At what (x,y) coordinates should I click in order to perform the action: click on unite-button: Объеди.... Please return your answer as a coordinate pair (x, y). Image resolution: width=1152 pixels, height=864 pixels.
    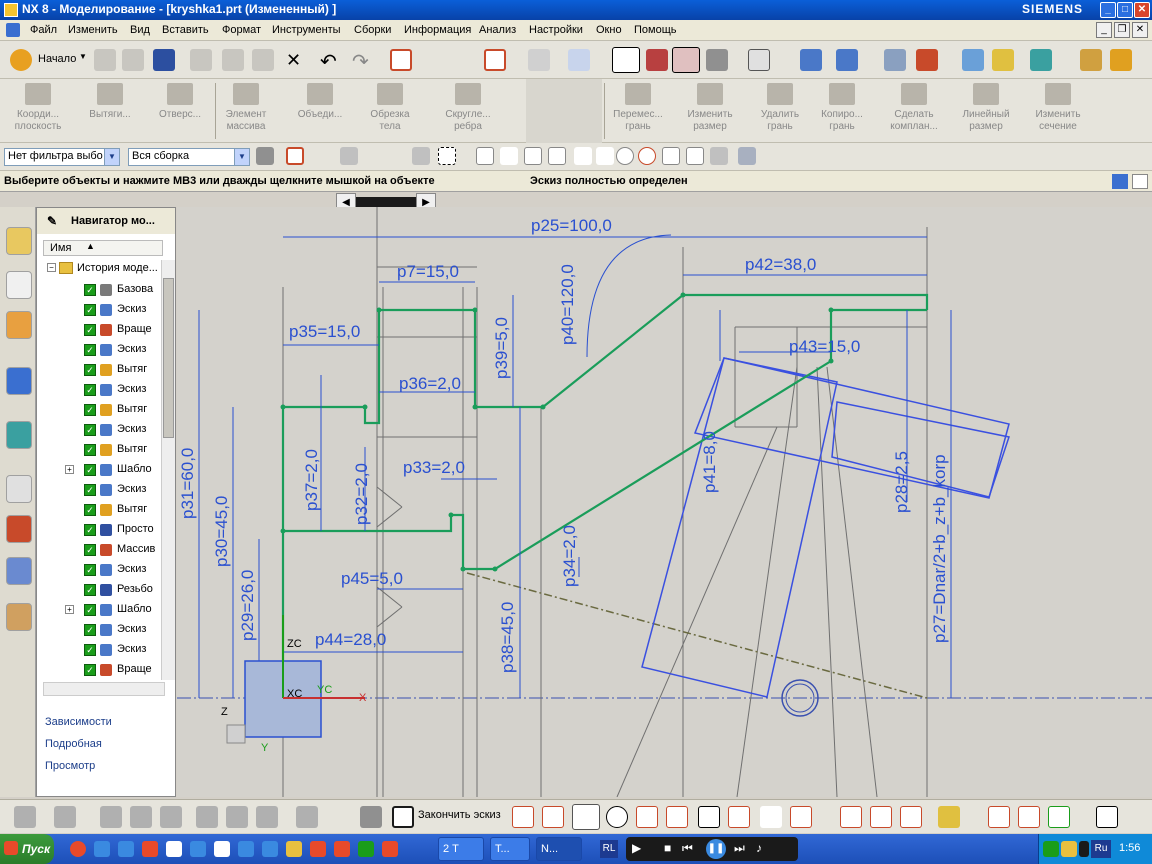
    Looking at the image, I should click on (320, 111).